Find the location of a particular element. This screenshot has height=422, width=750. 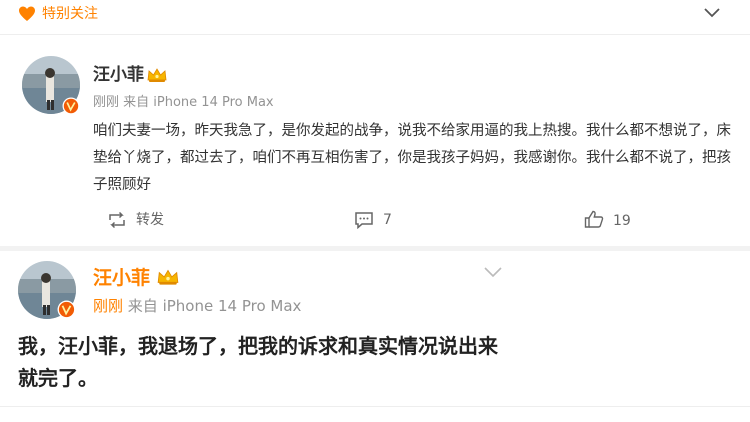

special-follow-bar: 特别关注 is located at coordinates (375, 14).